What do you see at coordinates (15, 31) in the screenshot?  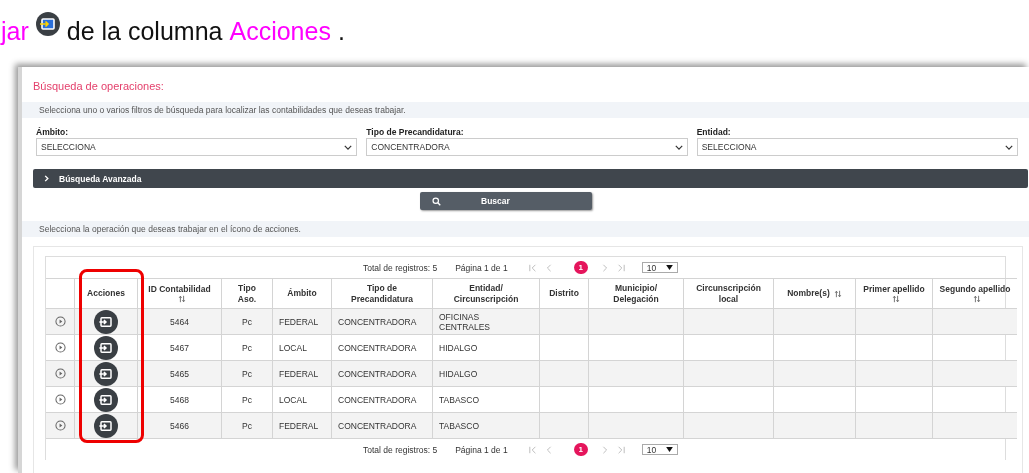 I see `caption-text: jar` at bounding box center [15, 31].